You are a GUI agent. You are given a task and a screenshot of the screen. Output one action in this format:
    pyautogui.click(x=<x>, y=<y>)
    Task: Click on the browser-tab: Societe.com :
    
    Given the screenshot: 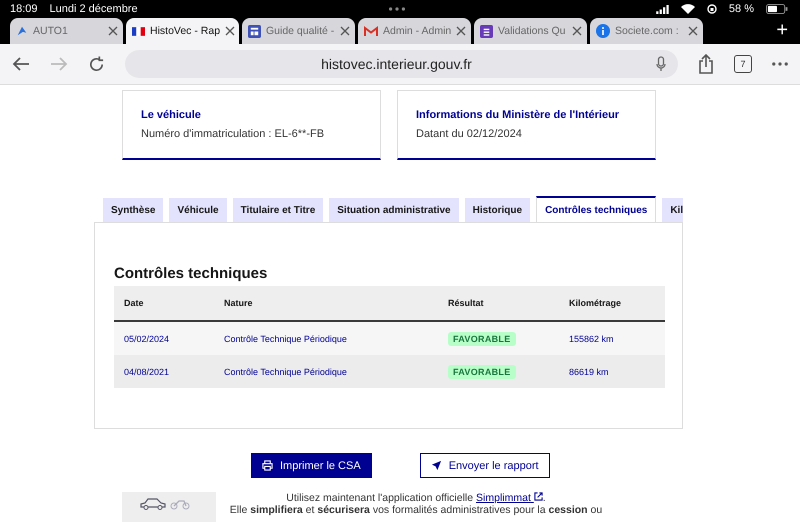 What is the action you would take?
    pyautogui.click(x=646, y=31)
    